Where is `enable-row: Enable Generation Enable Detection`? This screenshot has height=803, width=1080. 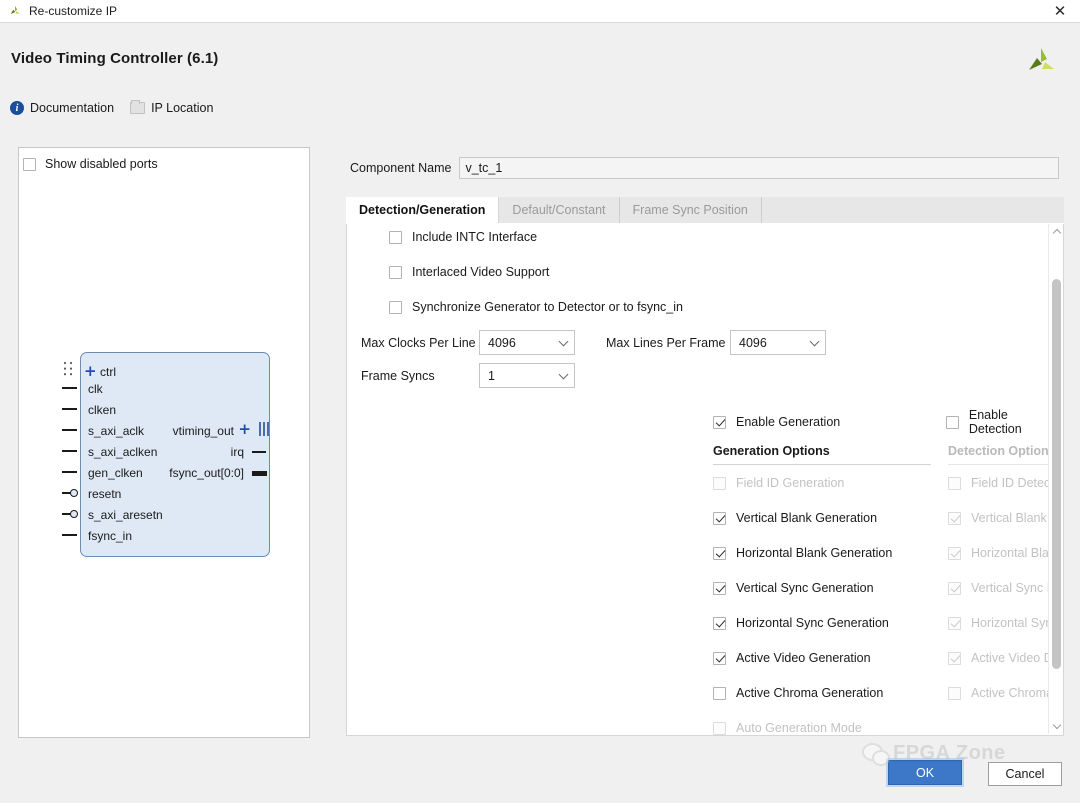
enable-row: Enable Generation Enable Detection is located at coordinates (888, 422).